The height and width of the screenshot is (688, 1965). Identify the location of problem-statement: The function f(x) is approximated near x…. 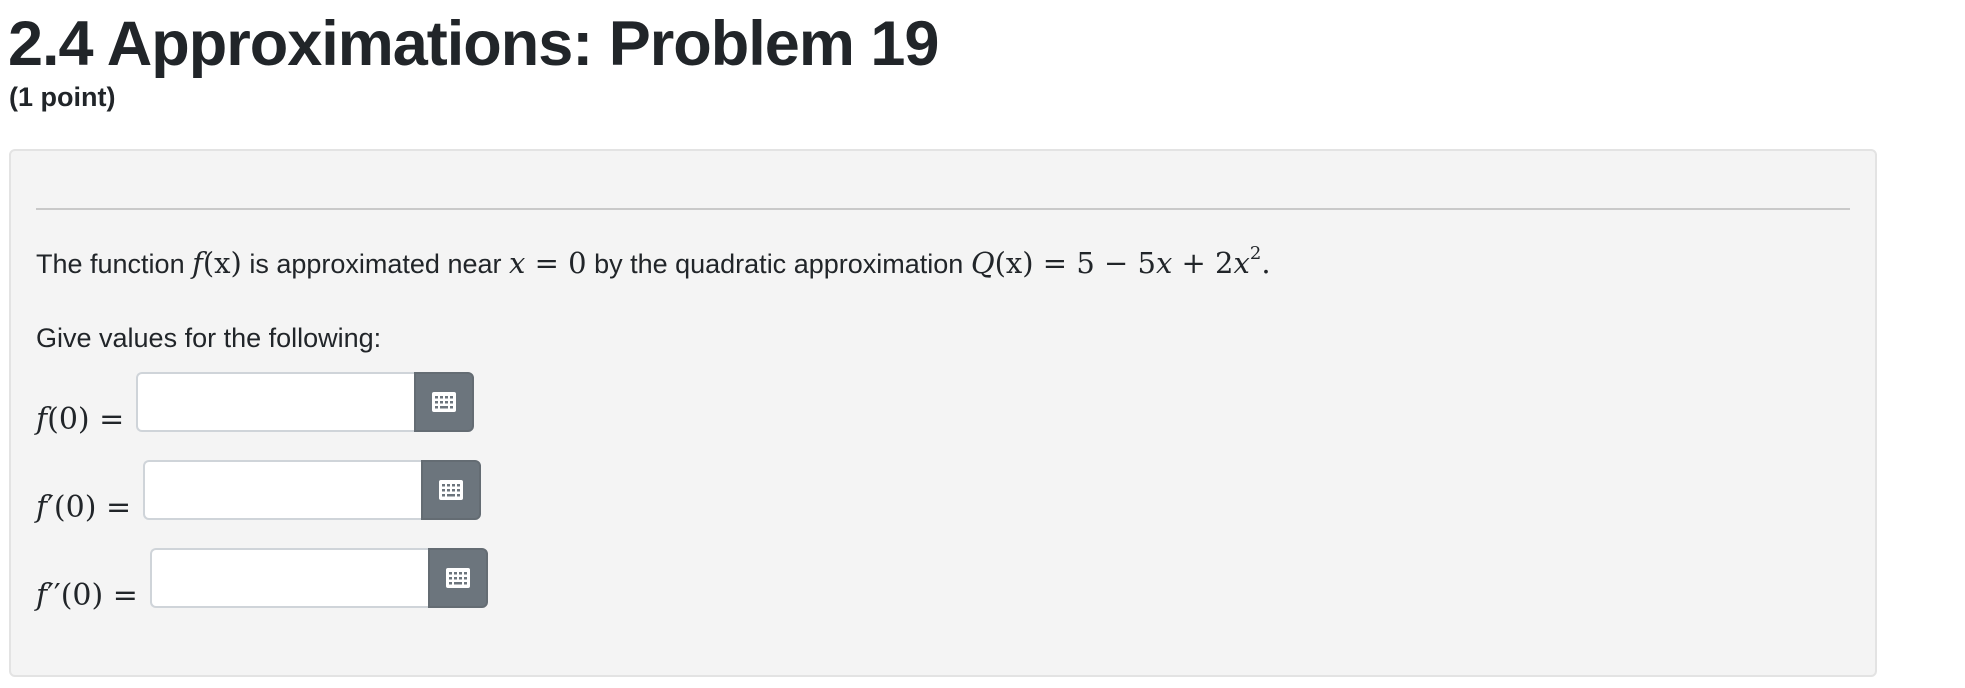
(653, 263).